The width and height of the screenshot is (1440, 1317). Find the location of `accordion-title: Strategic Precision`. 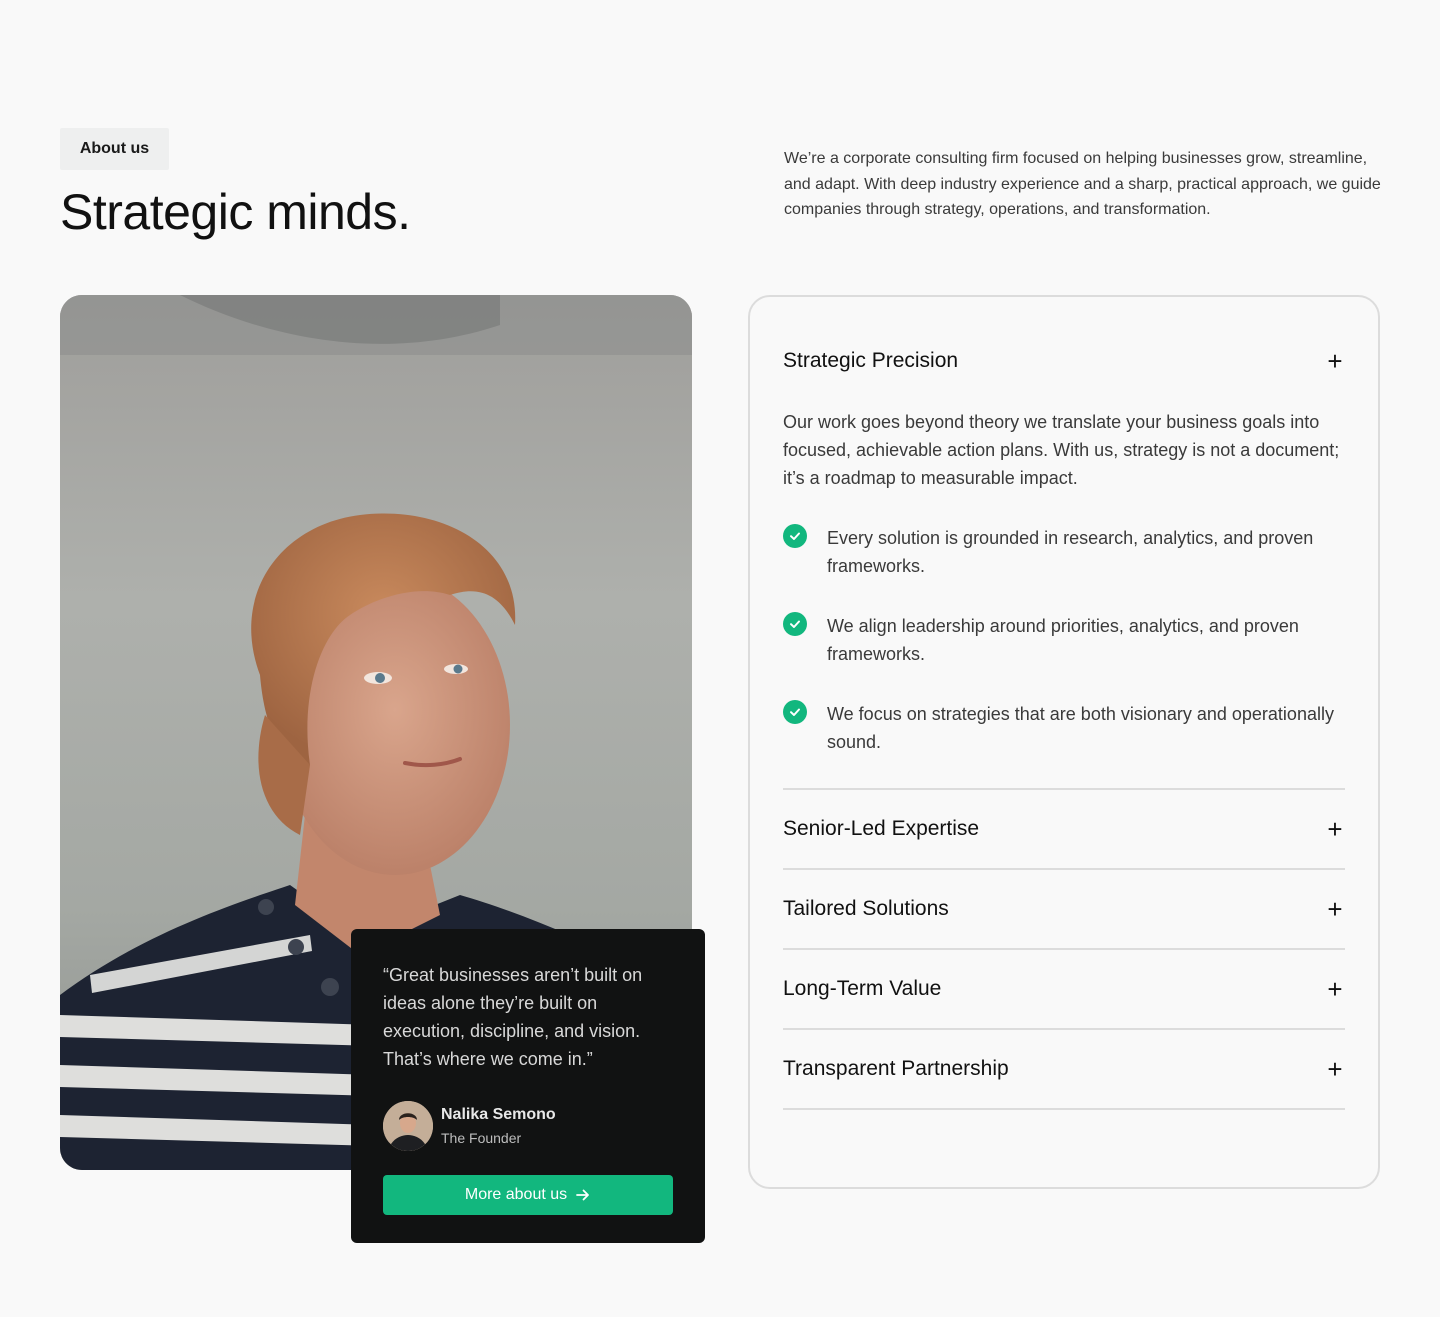

accordion-title: Strategic Precision is located at coordinates (871, 360).